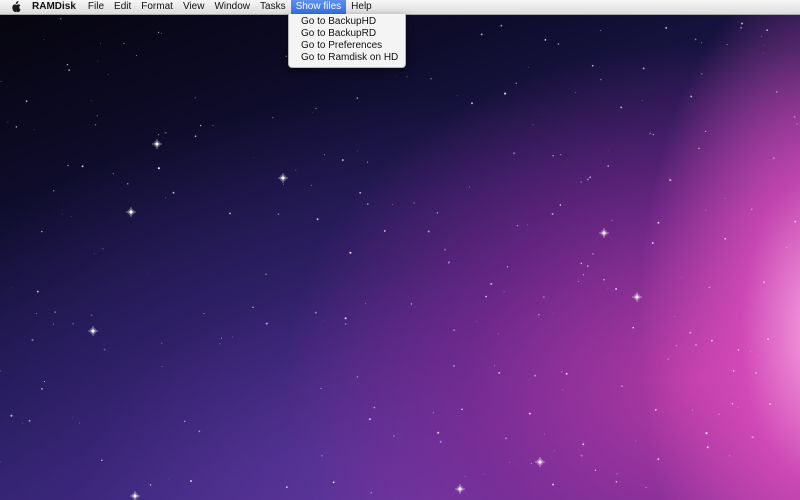  Describe the element at coordinates (96, 7) in the screenshot. I see `menu-file: File` at that location.